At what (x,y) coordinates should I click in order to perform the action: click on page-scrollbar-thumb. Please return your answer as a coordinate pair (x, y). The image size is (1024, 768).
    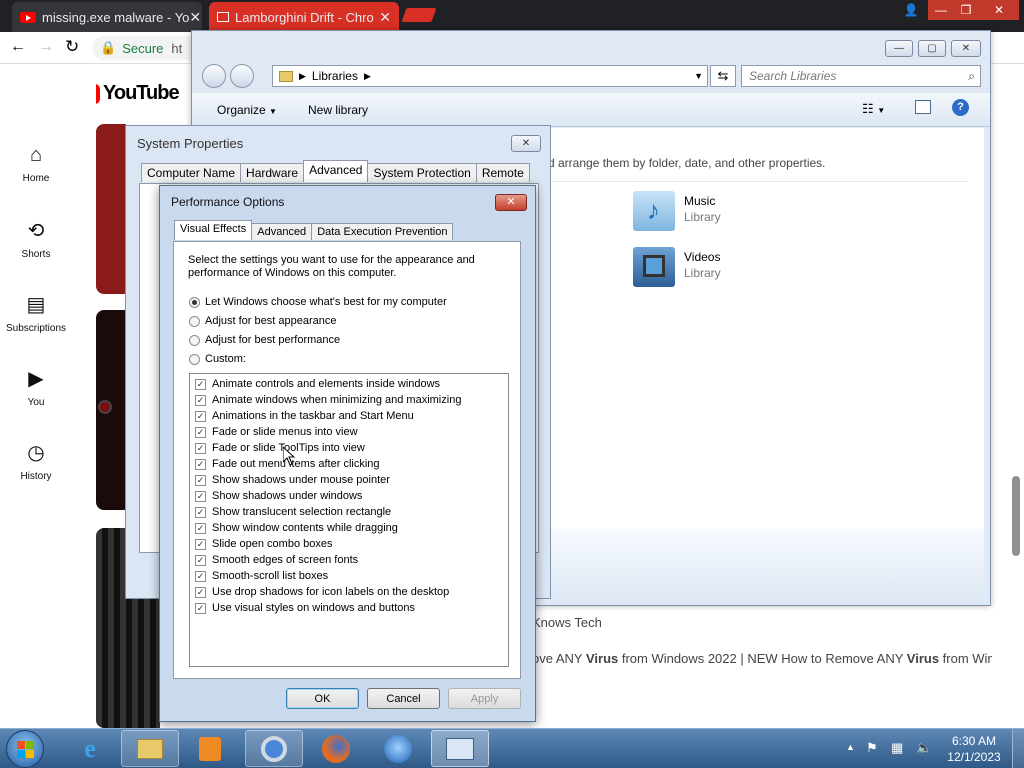
    Looking at the image, I should click on (1016, 516).